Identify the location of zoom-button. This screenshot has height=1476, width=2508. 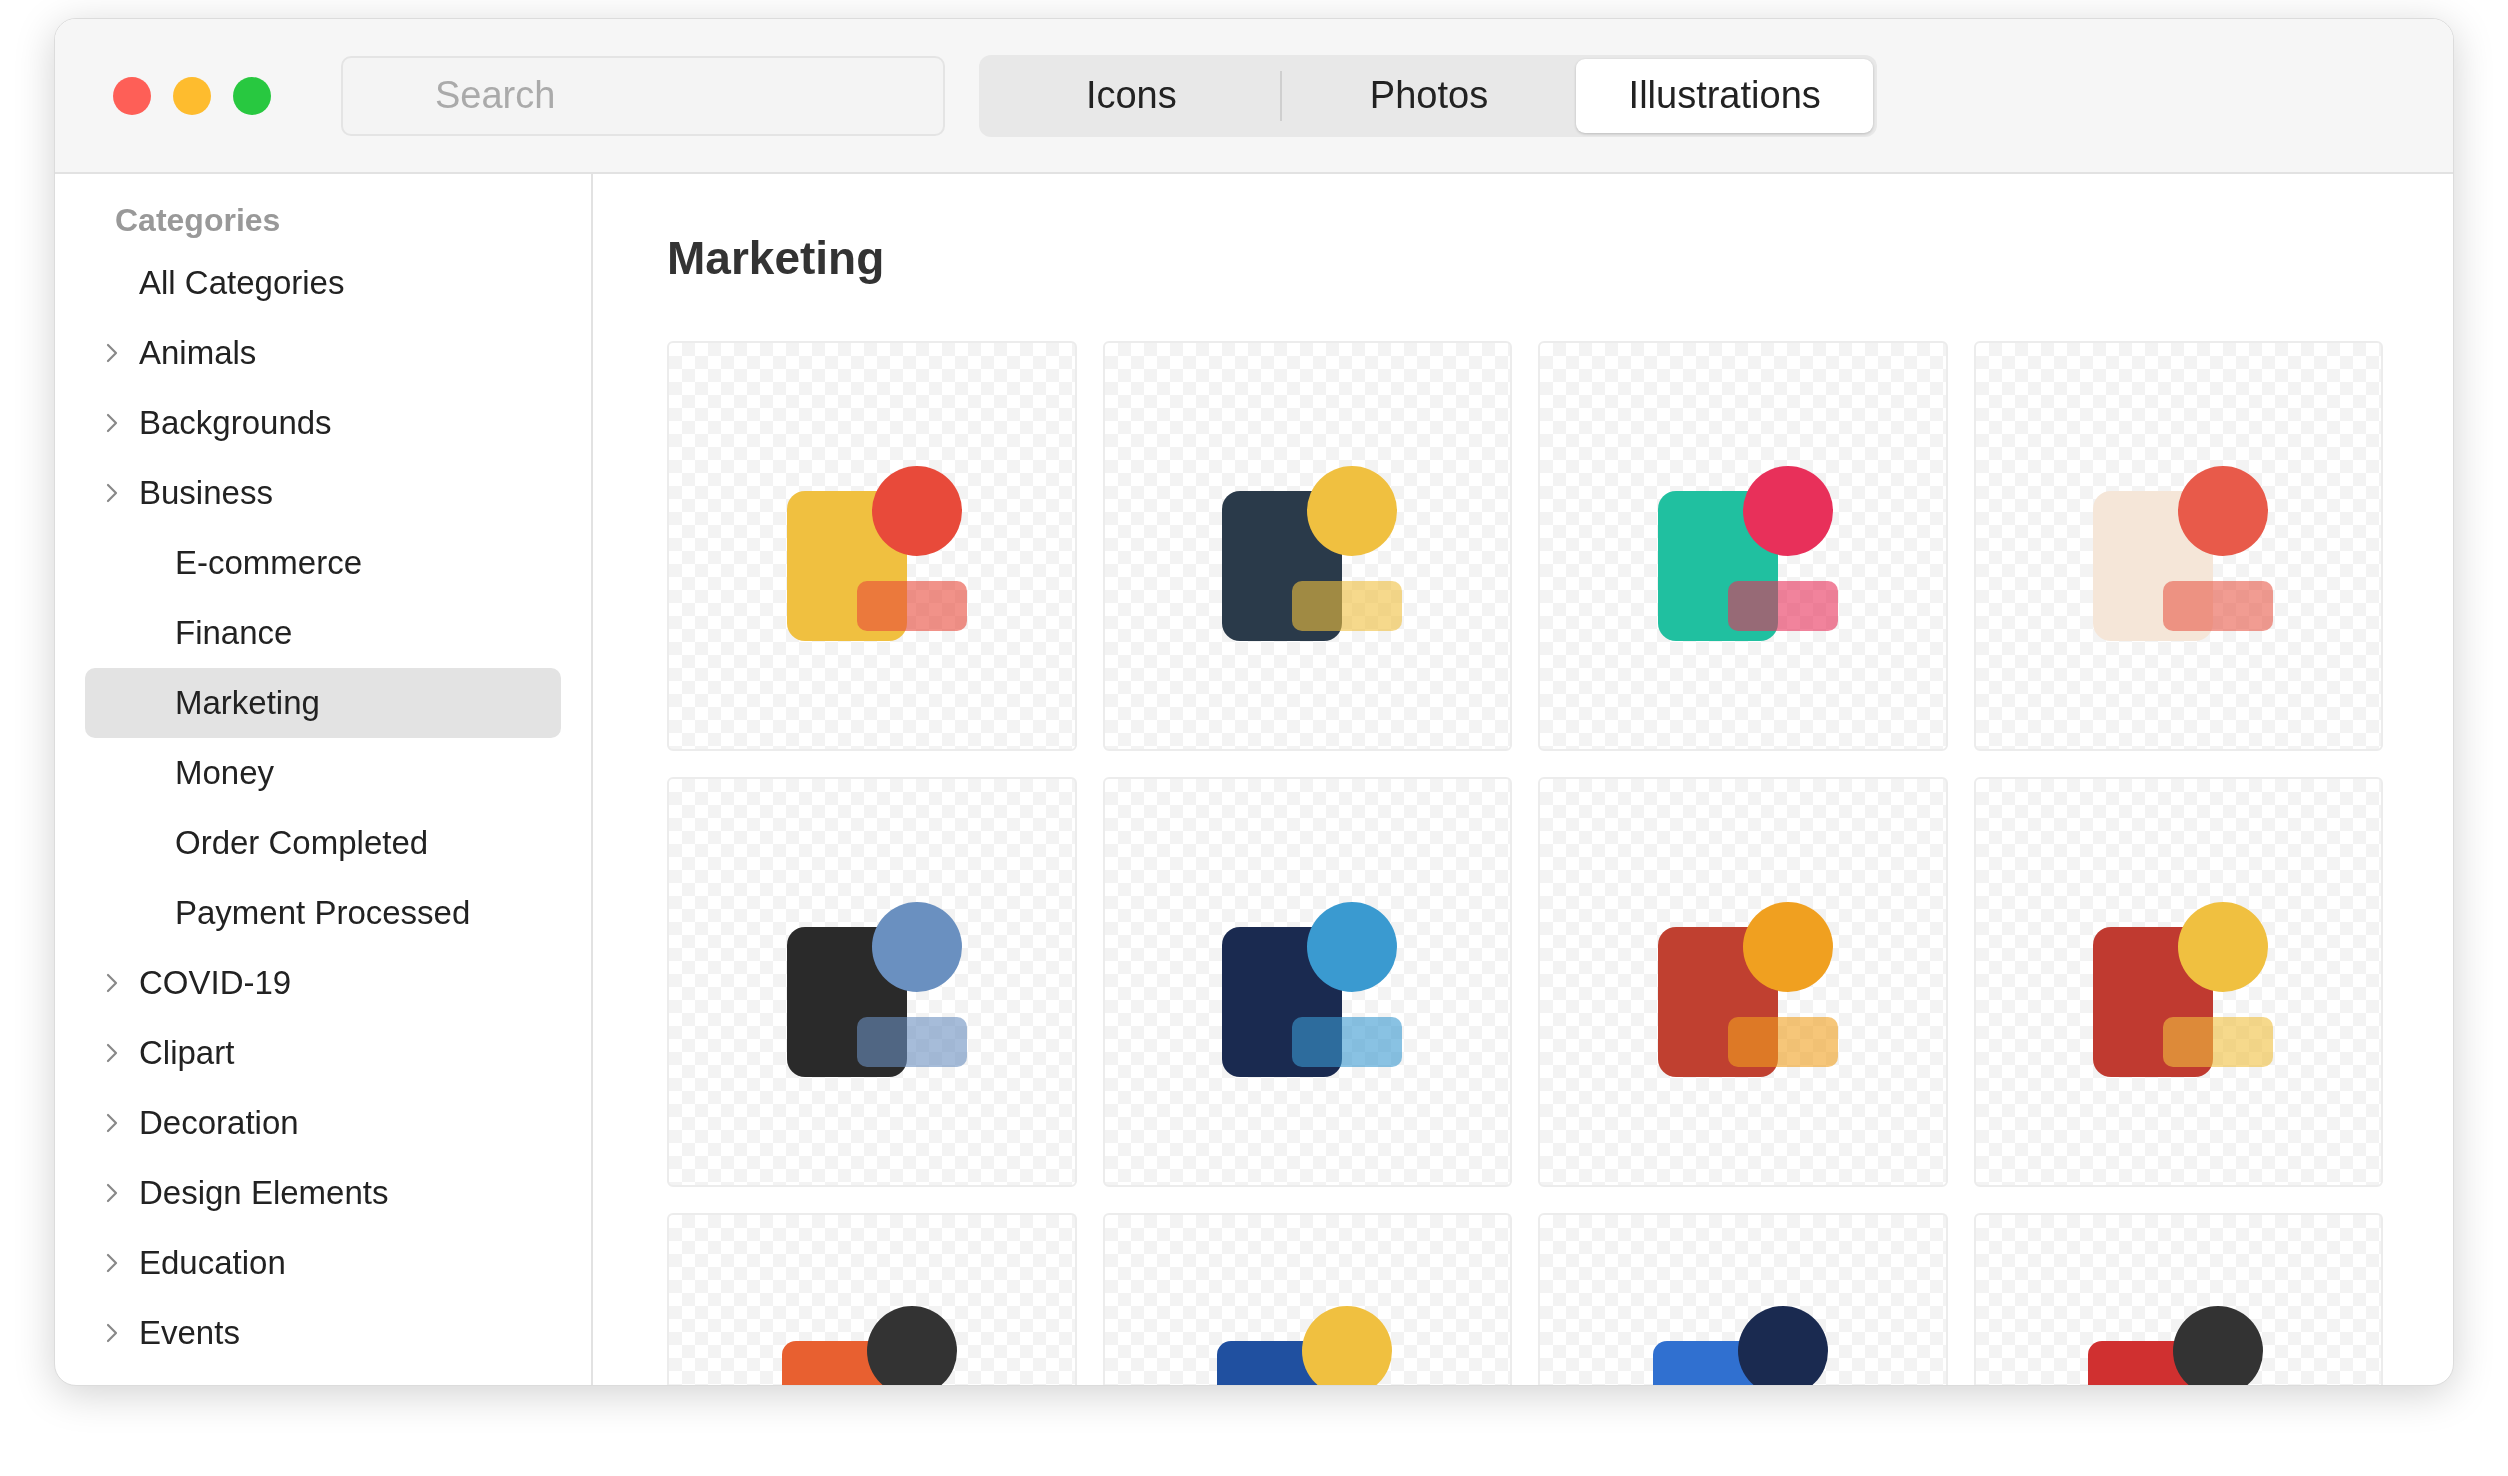
(252, 95).